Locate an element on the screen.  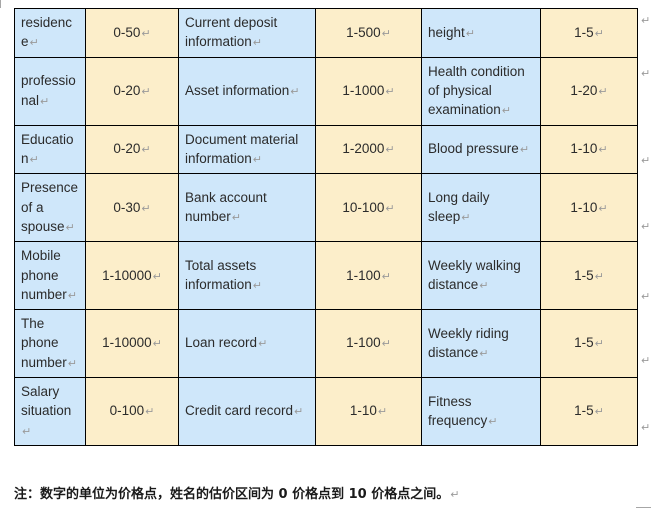
cell-label-salary-situation: Salary situation ↵ is located at coordinates (50, 412).